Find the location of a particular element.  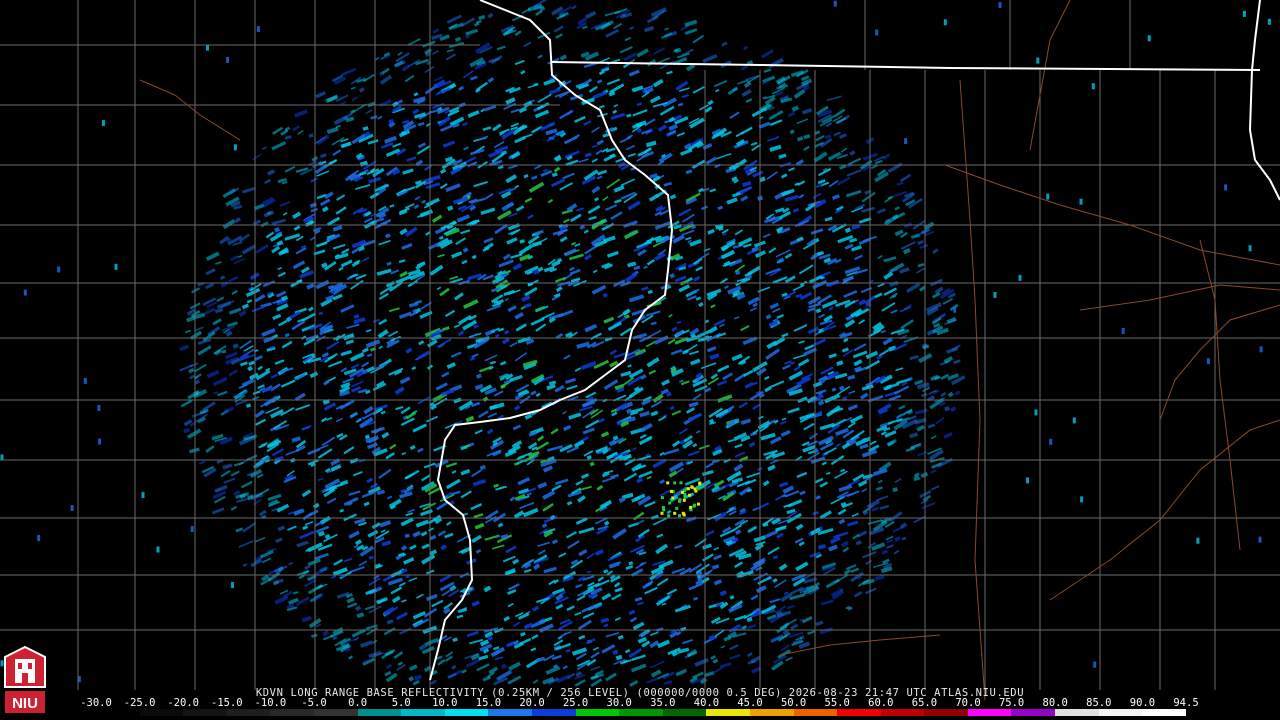

scale-tick-label: -15.0 is located at coordinates (226, 703).